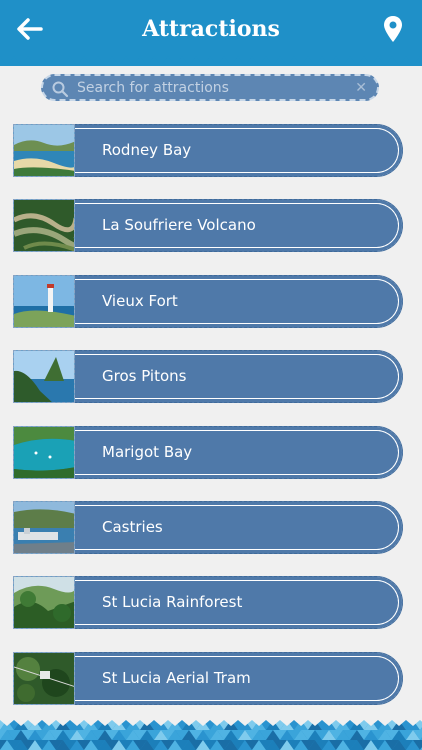 The height and width of the screenshot is (750, 422). I want to click on attraction-label: La Soufriere Volcano, so click(179, 225).